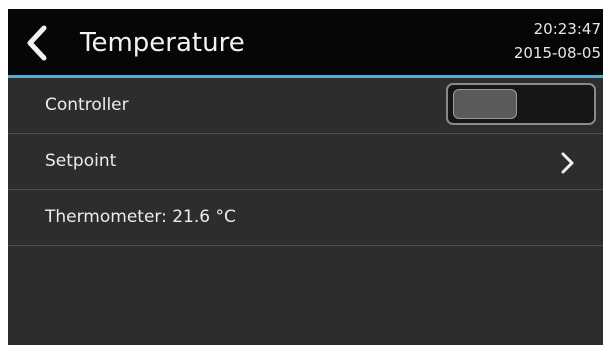 Image resolution: width=603 pixels, height=345 pixels. I want to click on back-button, so click(37, 43).